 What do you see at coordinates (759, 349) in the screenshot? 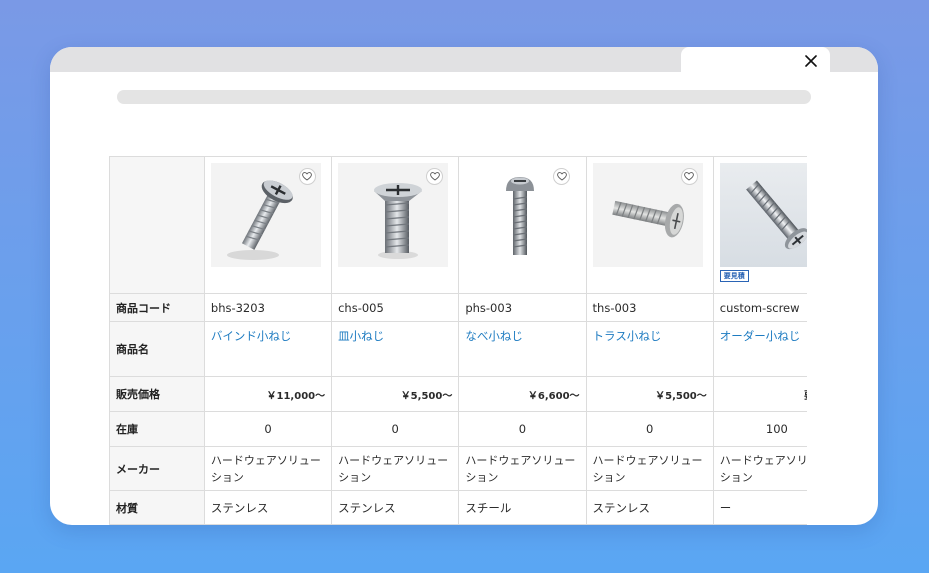
I see `product-name-cell: オーダー小ねじ` at bounding box center [759, 349].